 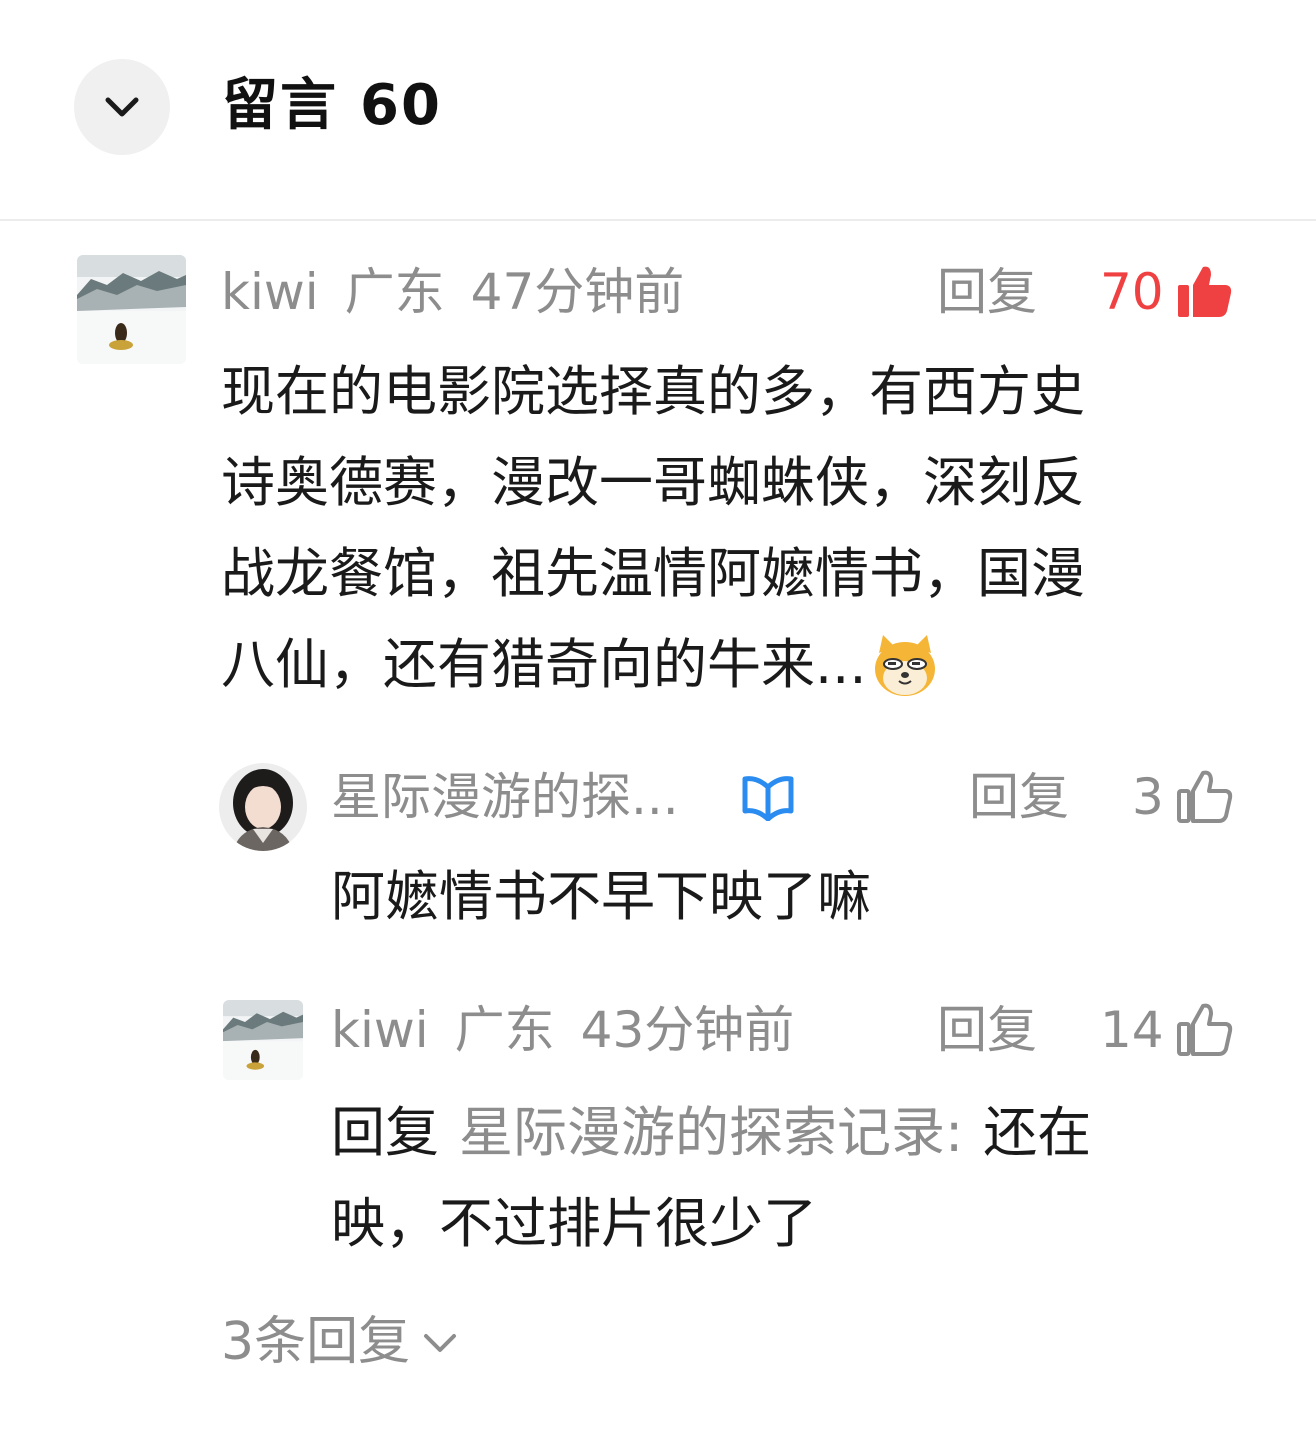 What do you see at coordinates (574, 1223) in the screenshot?
I see `reply-text-line: 映，不过排片很少了` at bounding box center [574, 1223].